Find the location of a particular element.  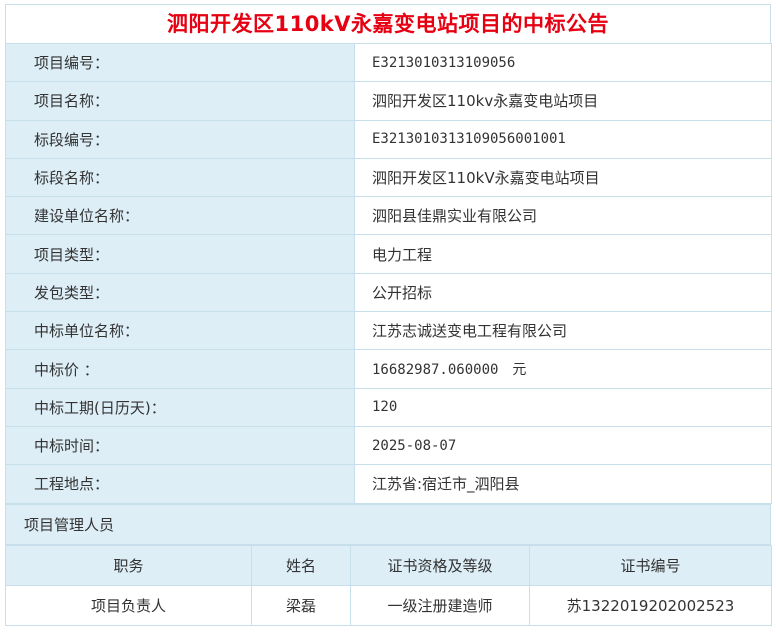

field-label: 中标时间： is located at coordinates (180, 445).